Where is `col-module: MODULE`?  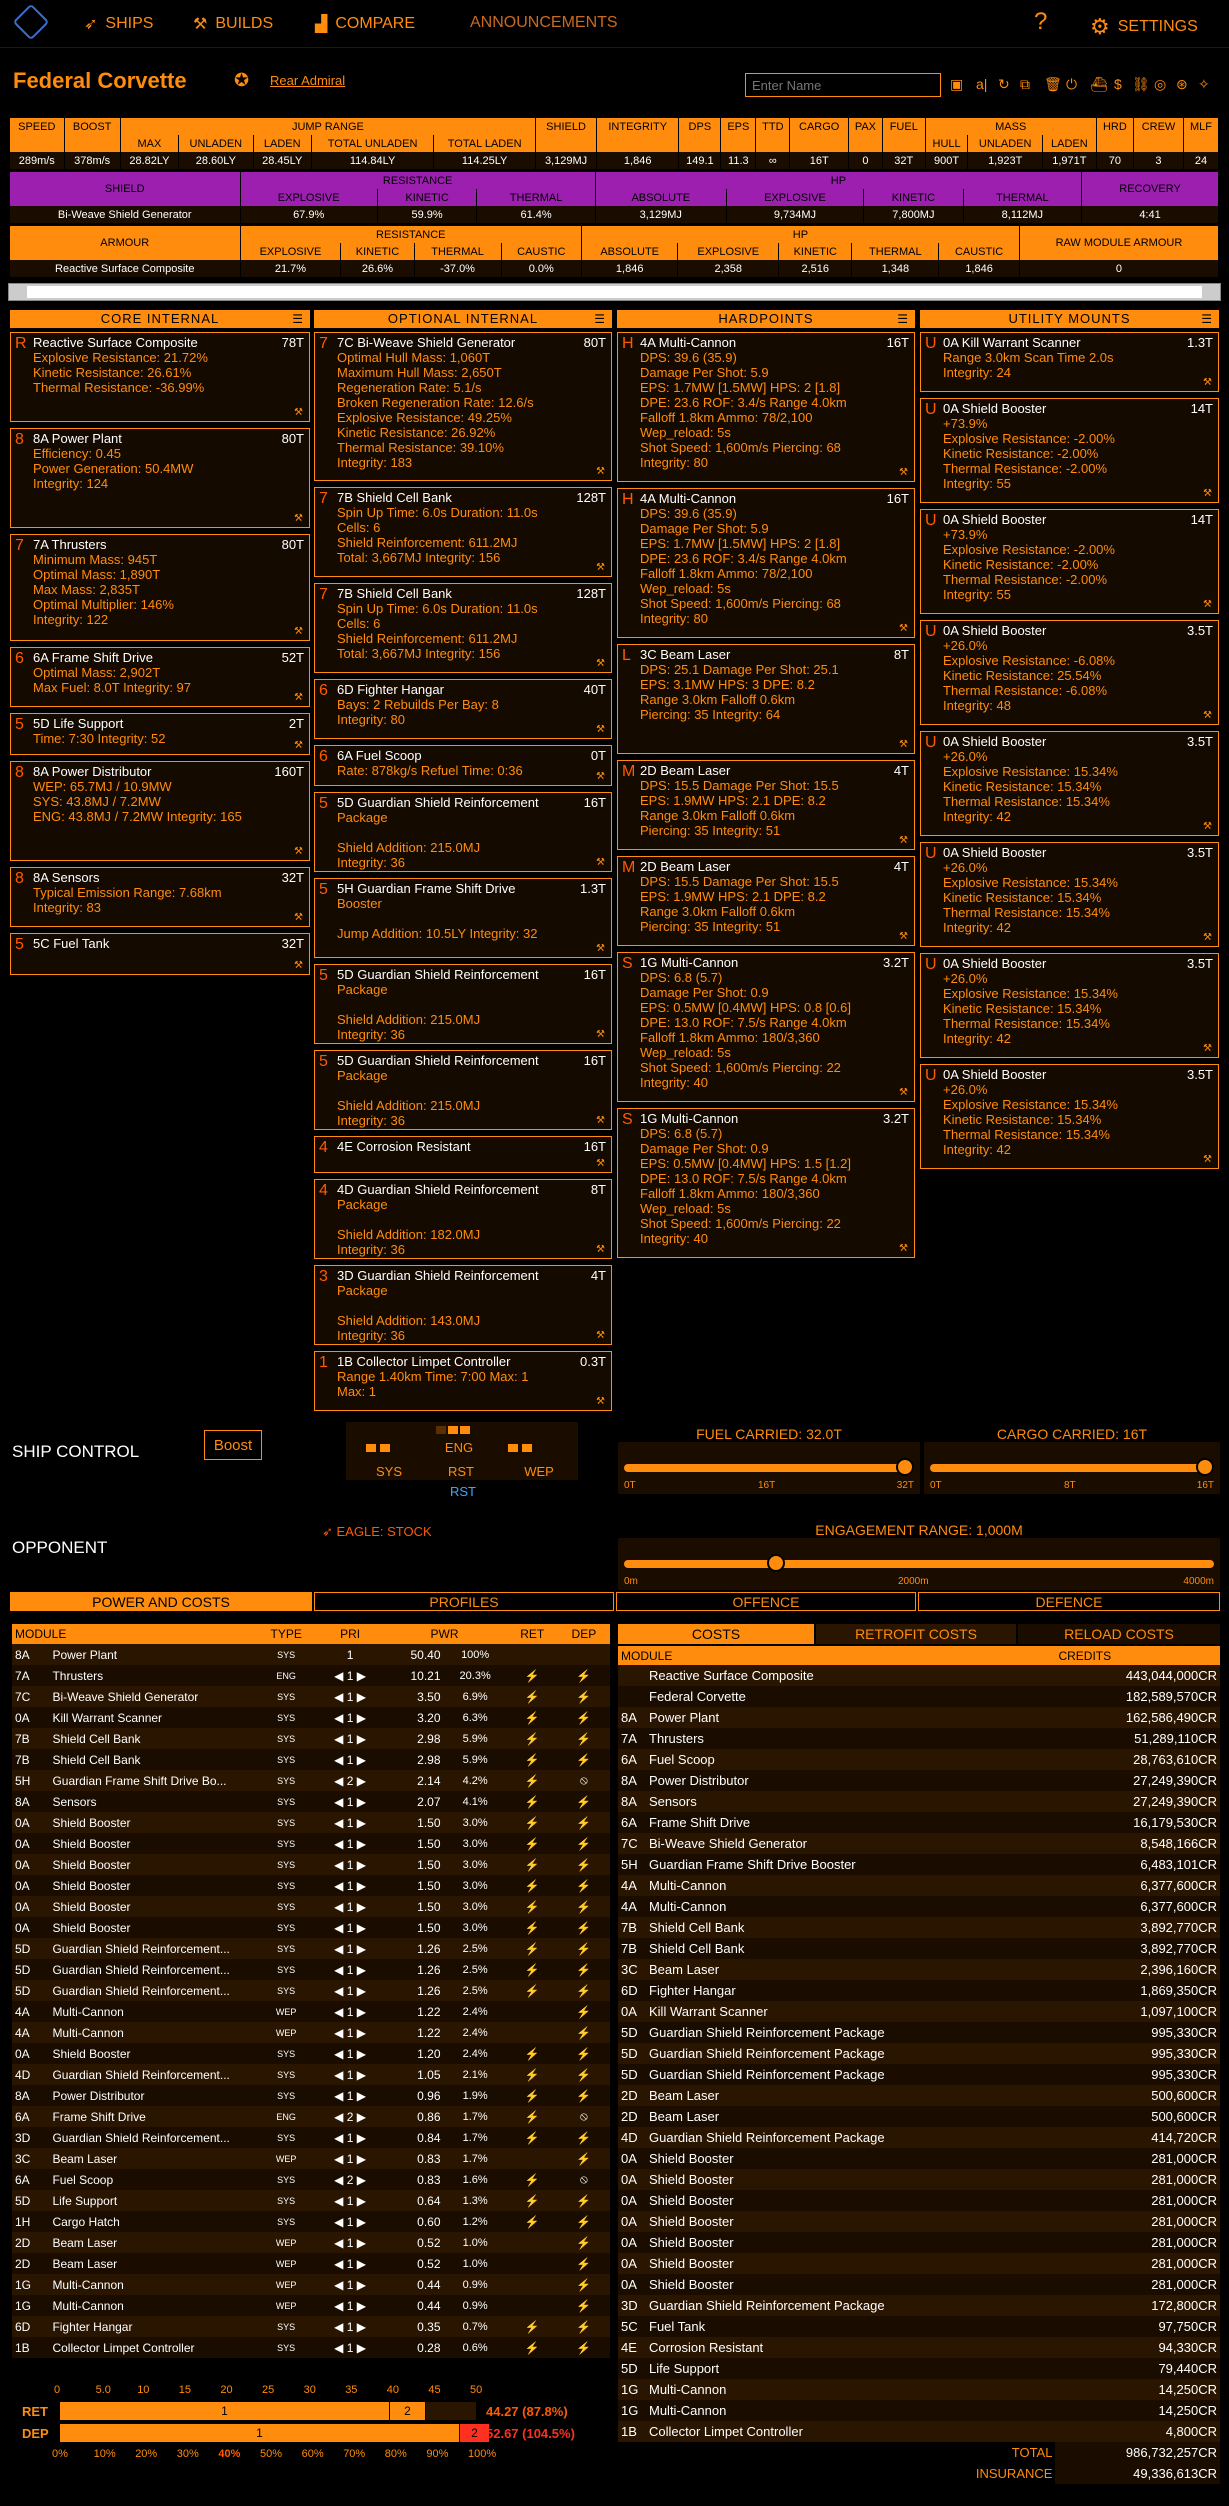 col-module: MODULE is located at coordinates (133, 1634).